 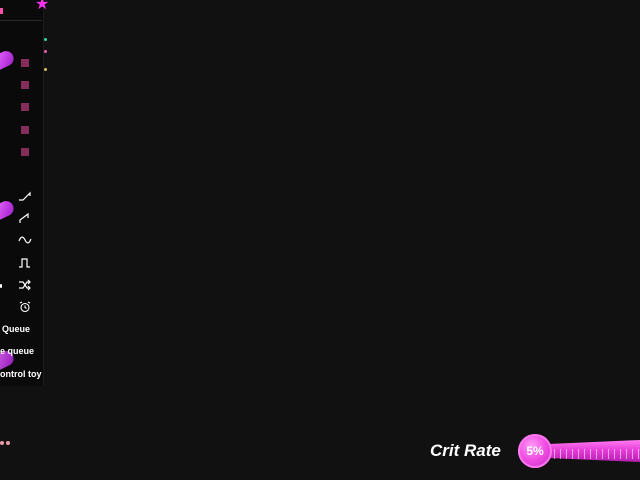 I want to click on star-icon: ★, so click(x=43, y=6).